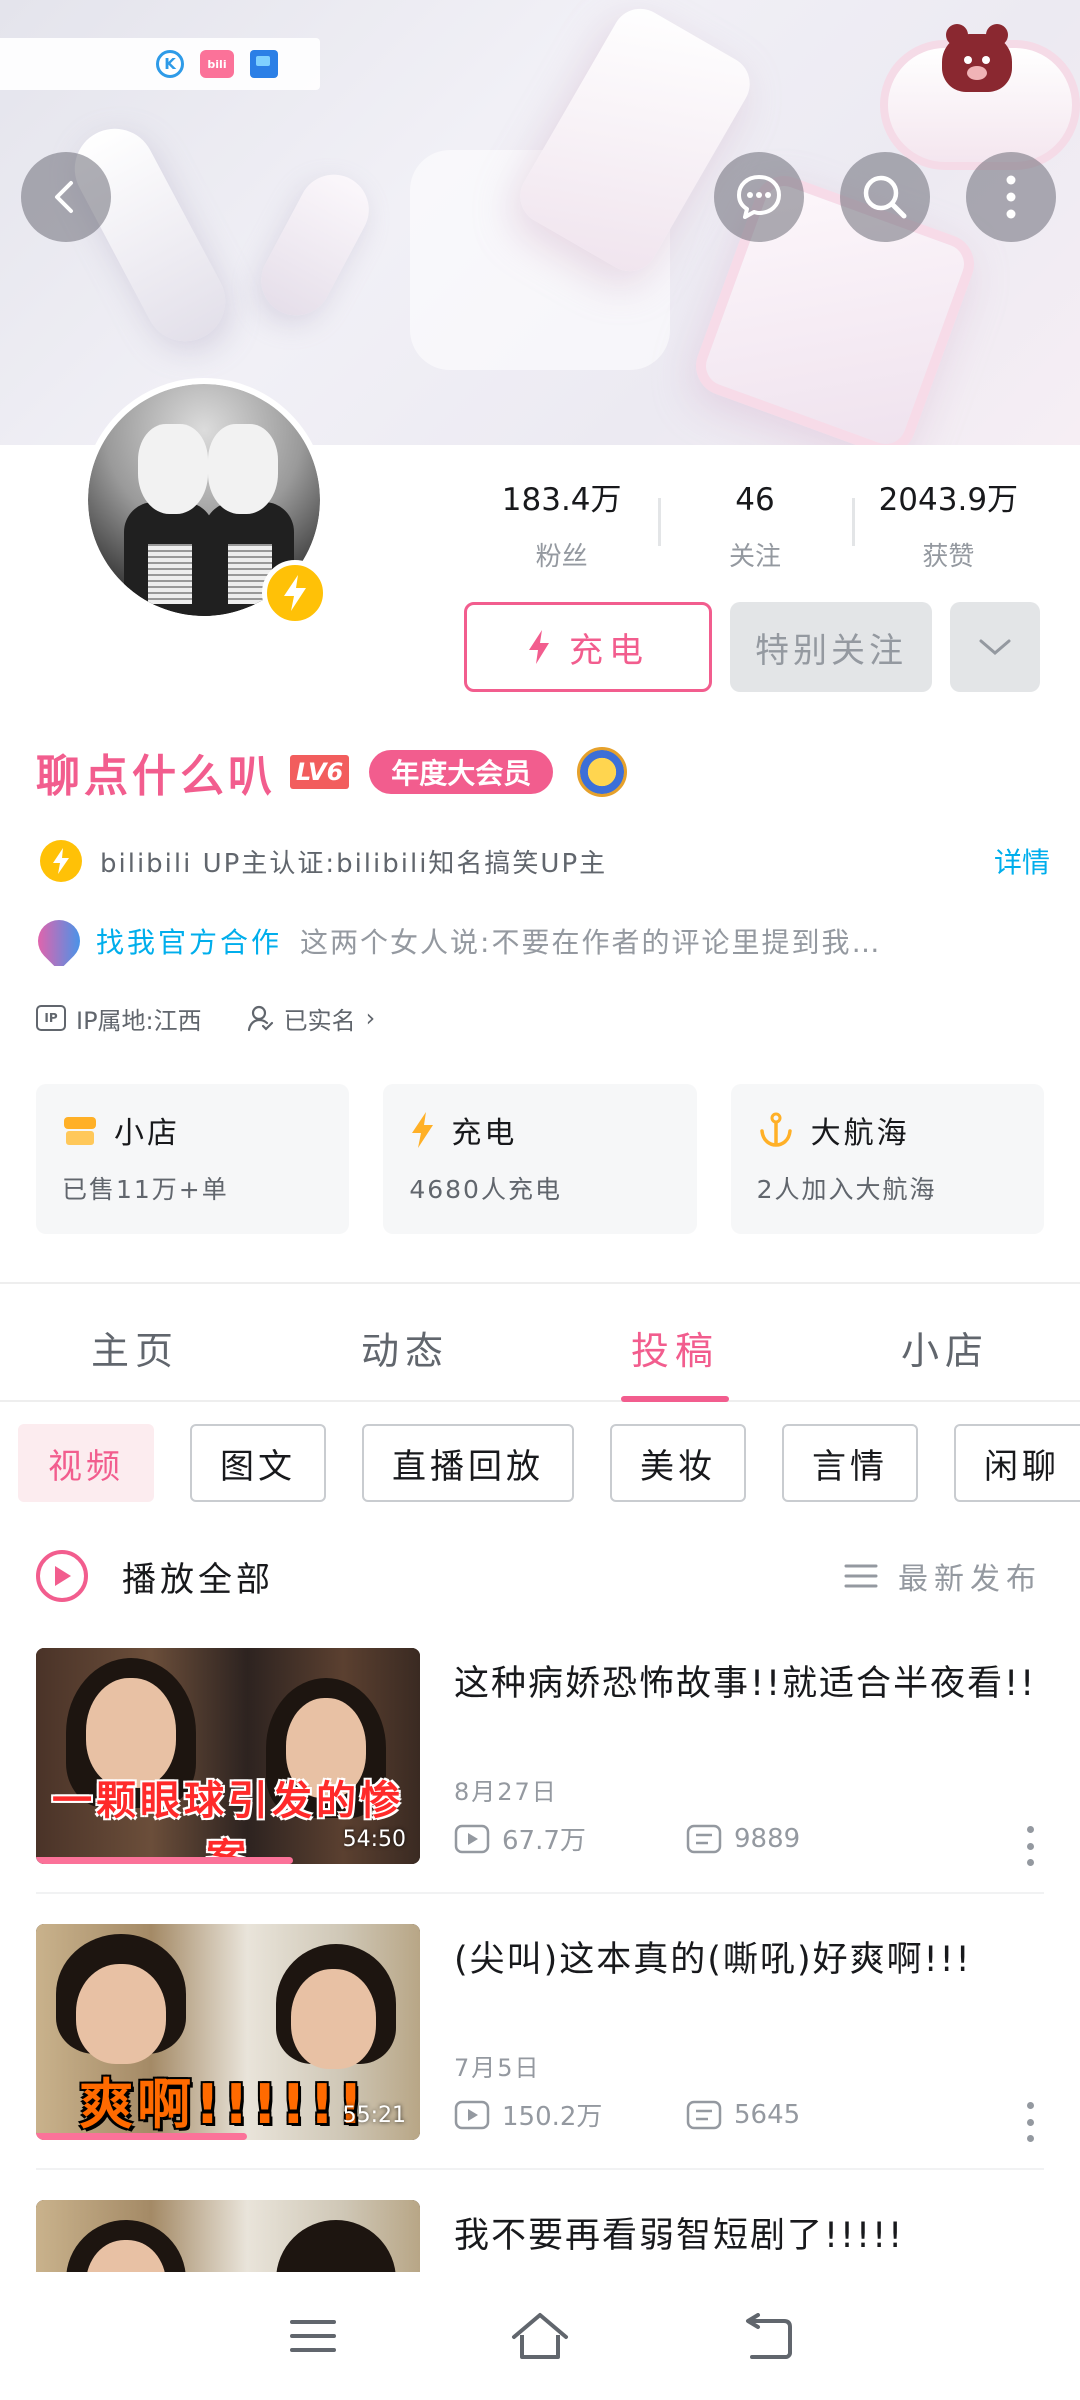  Describe the element at coordinates (948, 533) in the screenshot. I see `stat-likes: 2043.9万 获赞` at that location.